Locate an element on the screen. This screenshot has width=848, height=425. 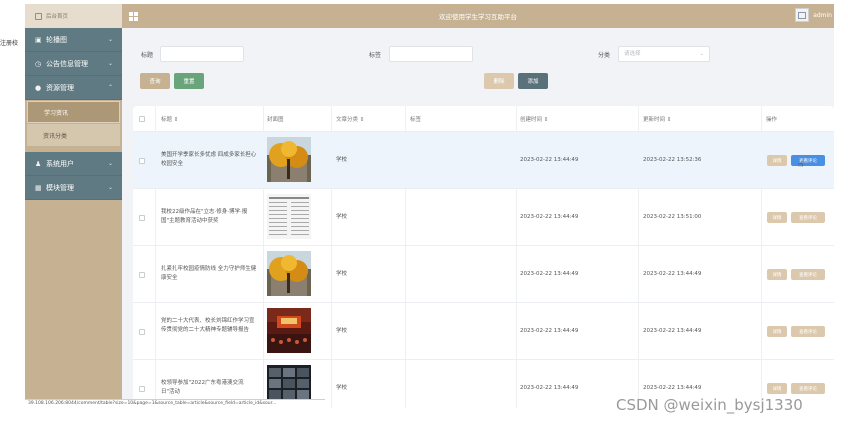
tag-input is located at coordinates (431, 54).